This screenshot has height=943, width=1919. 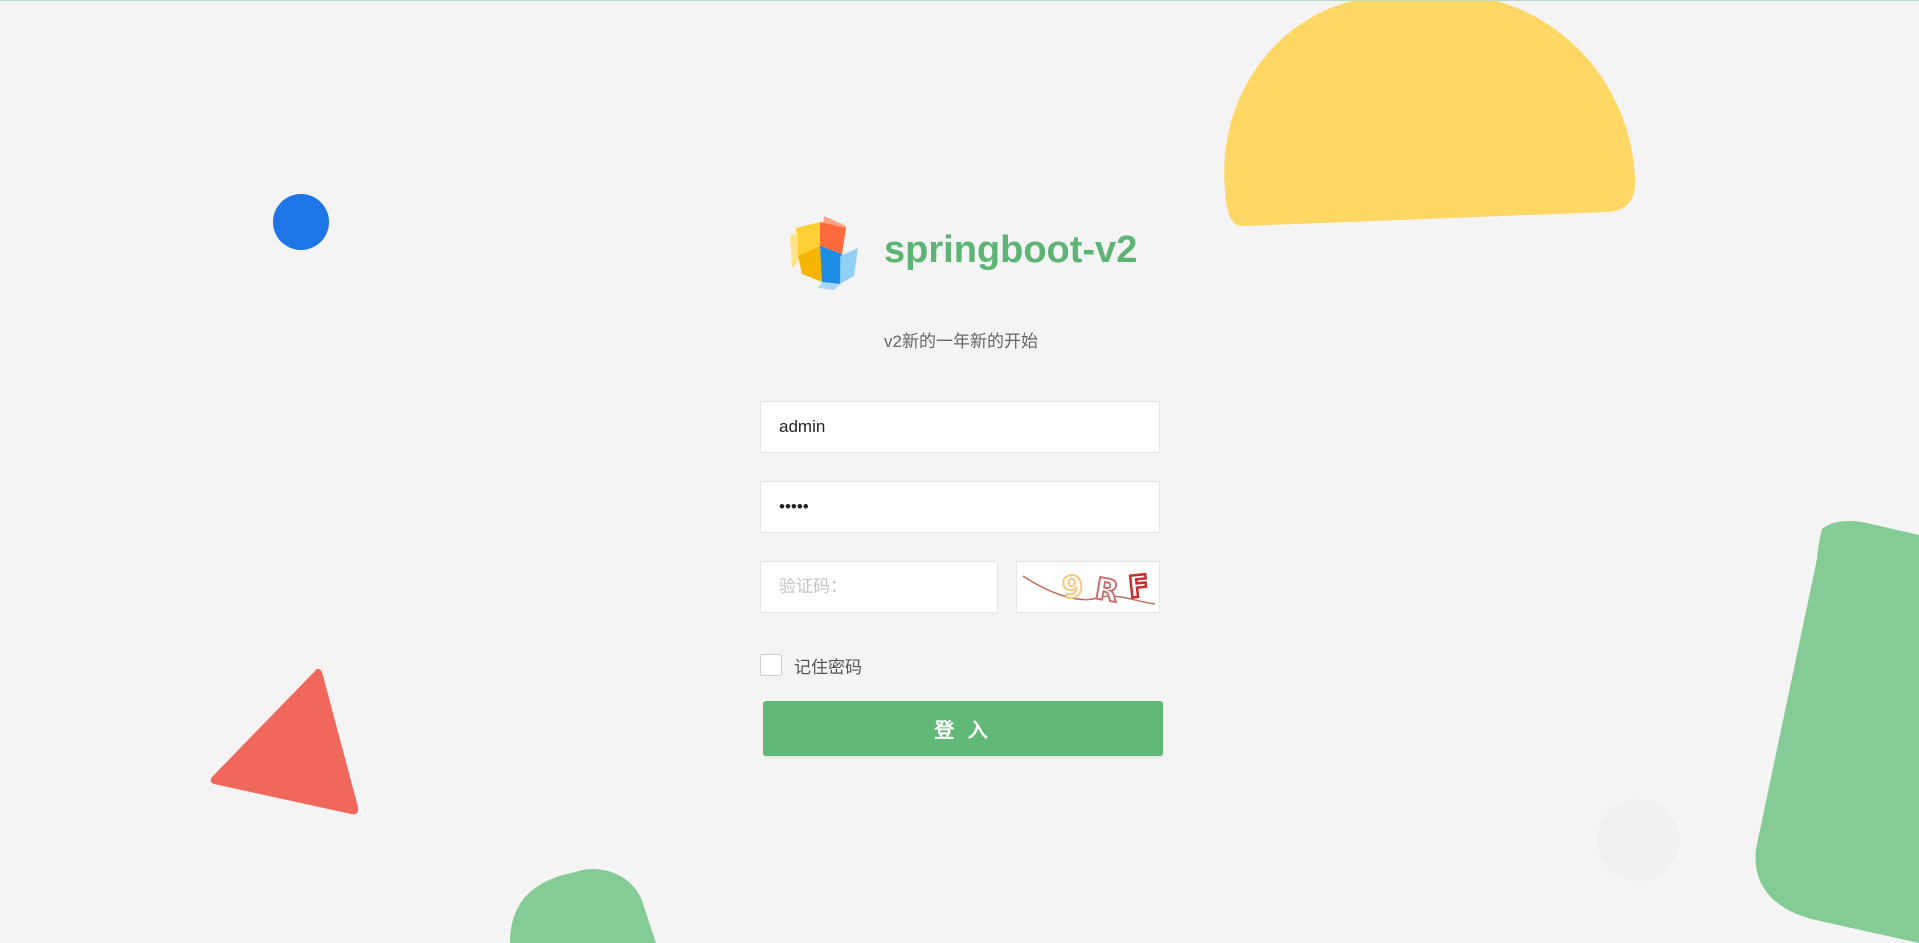 What do you see at coordinates (1638, 840) in the screenshot?
I see `decor-faint-circle` at bounding box center [1638, 840].